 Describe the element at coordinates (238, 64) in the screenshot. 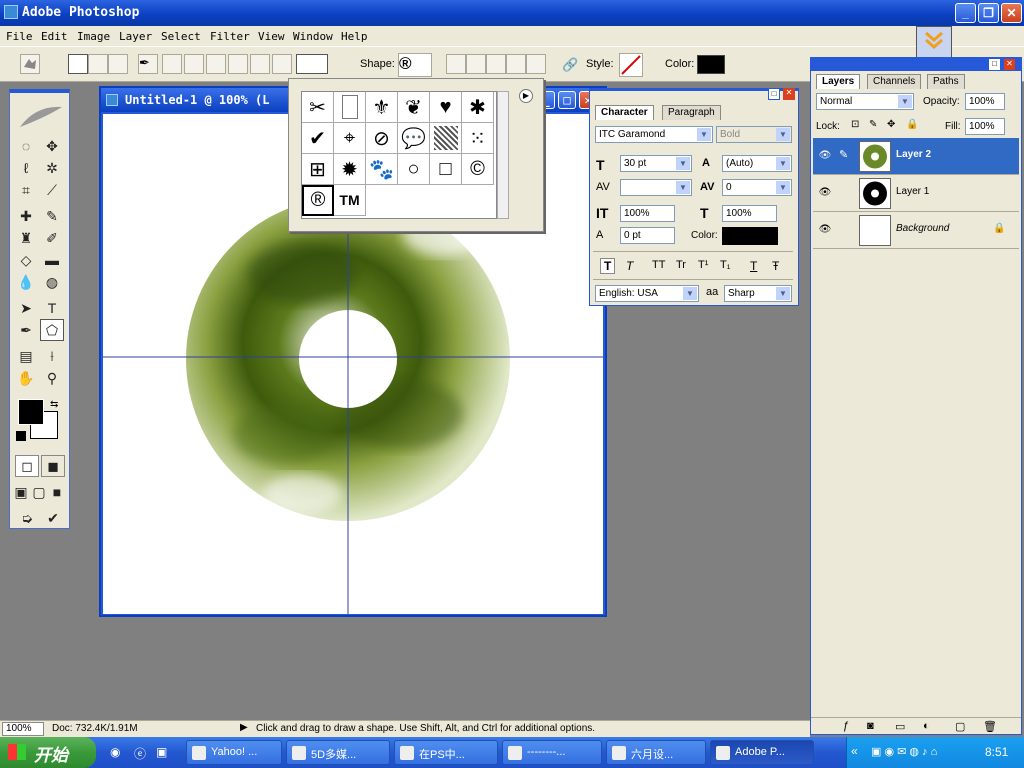

I see `ellipse-button` at that location.